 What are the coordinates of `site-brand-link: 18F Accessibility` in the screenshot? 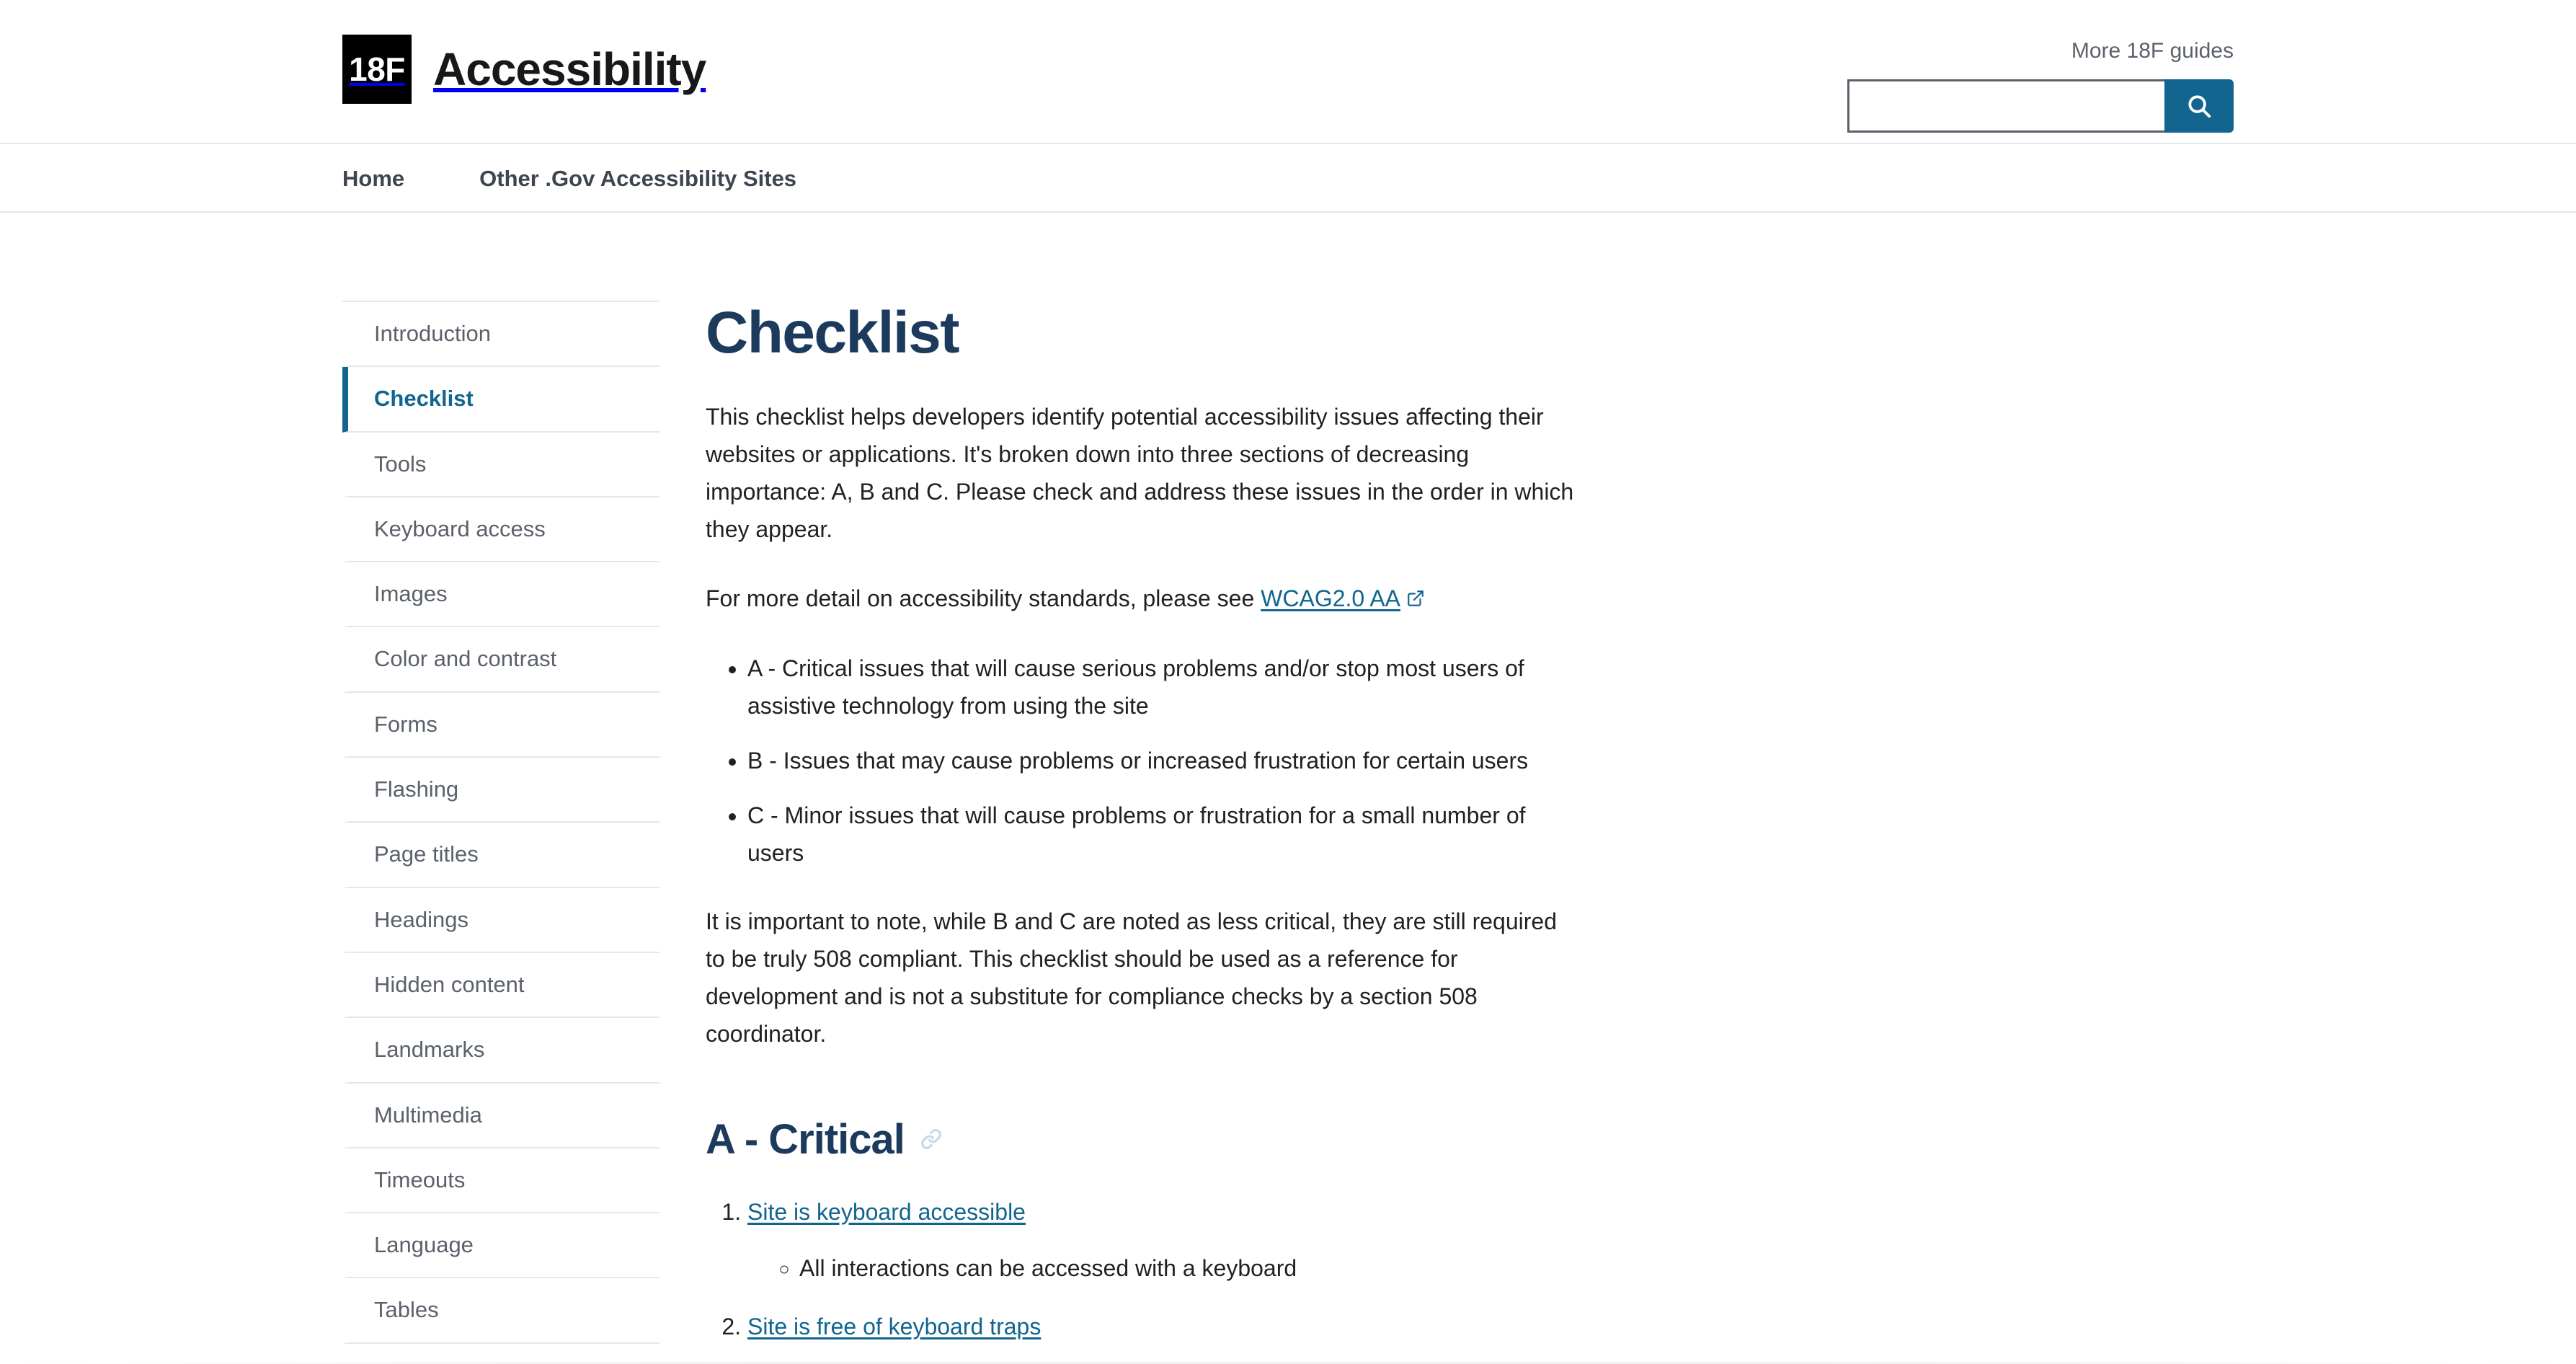 It's located at (524, 69).